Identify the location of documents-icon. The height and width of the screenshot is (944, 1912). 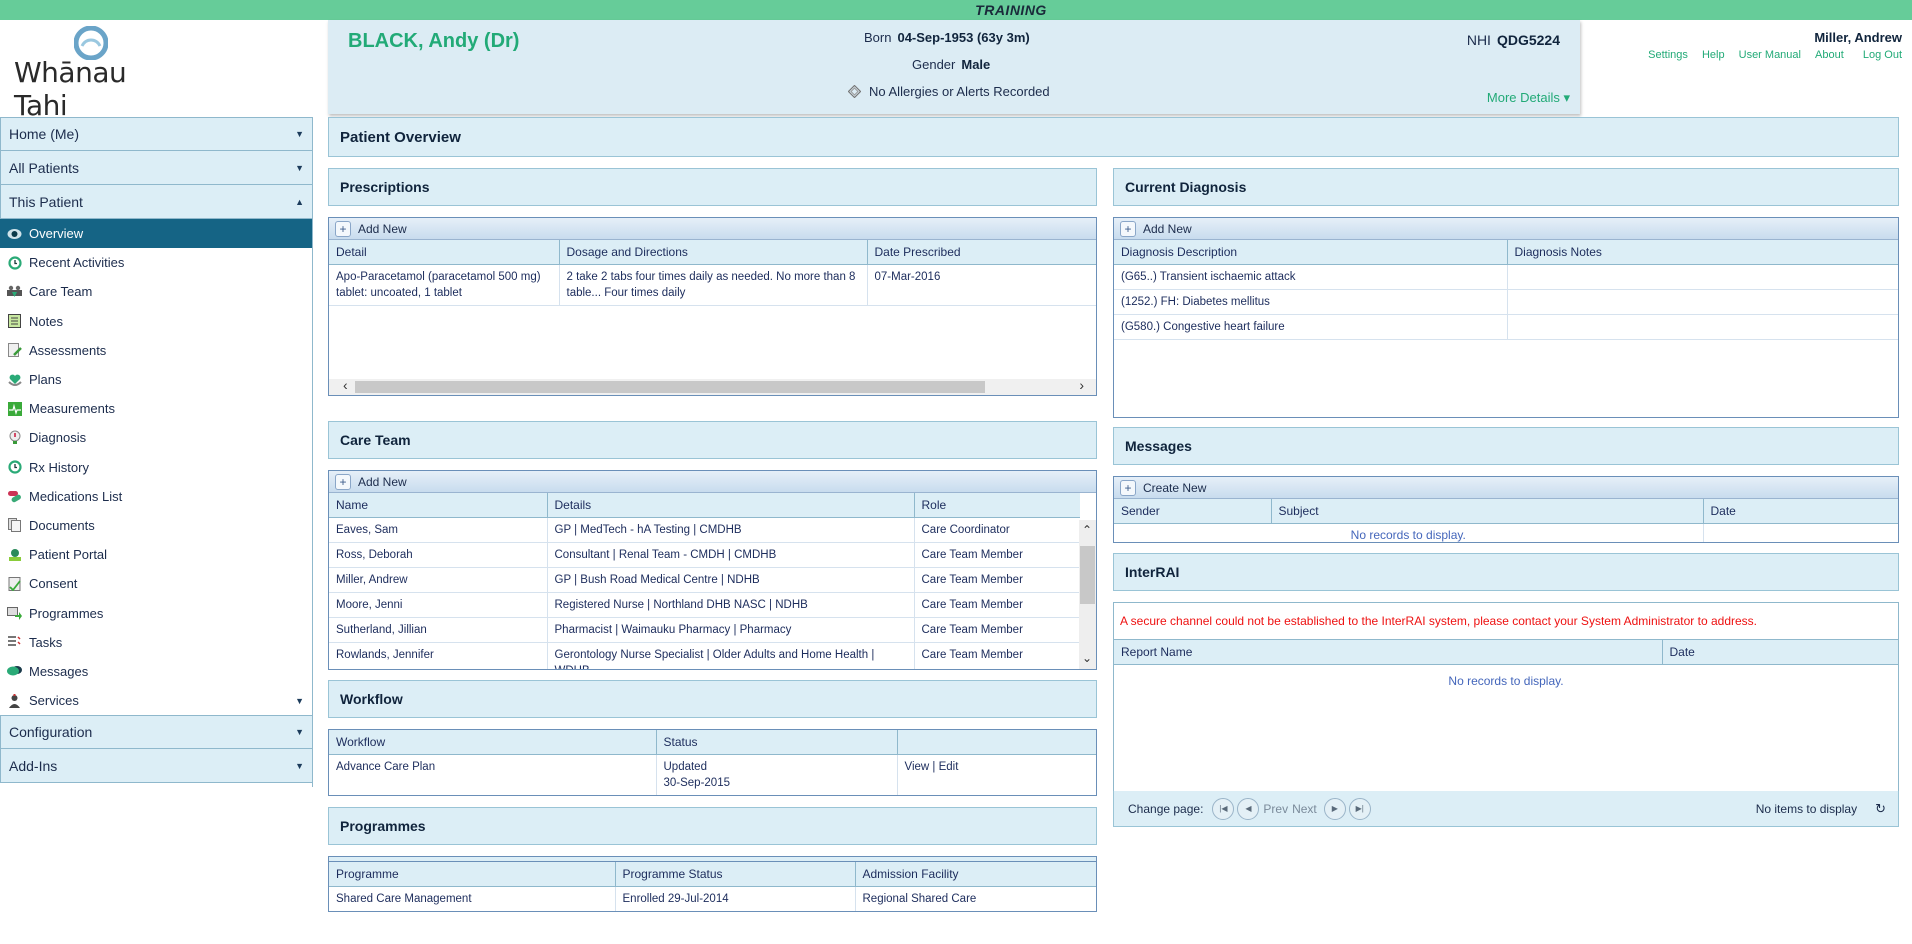
(14, 525).